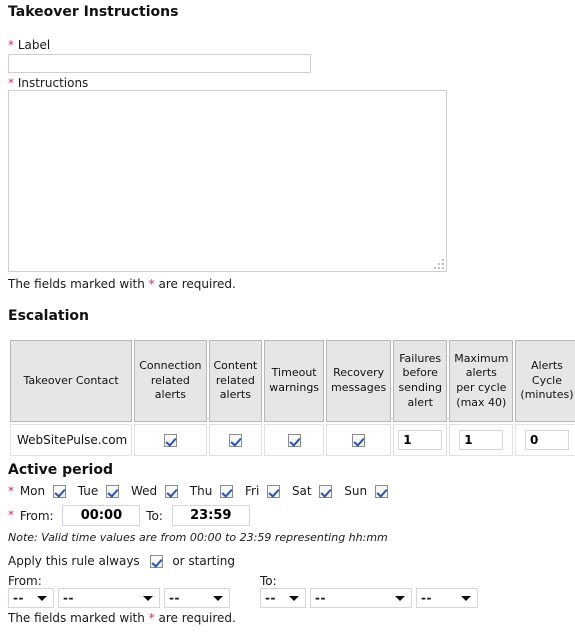  What do you see at coordinates (53, 83) in the screenshot?
I see `instructions-field-label-text: Instructions` at bounding box center [53, 83].